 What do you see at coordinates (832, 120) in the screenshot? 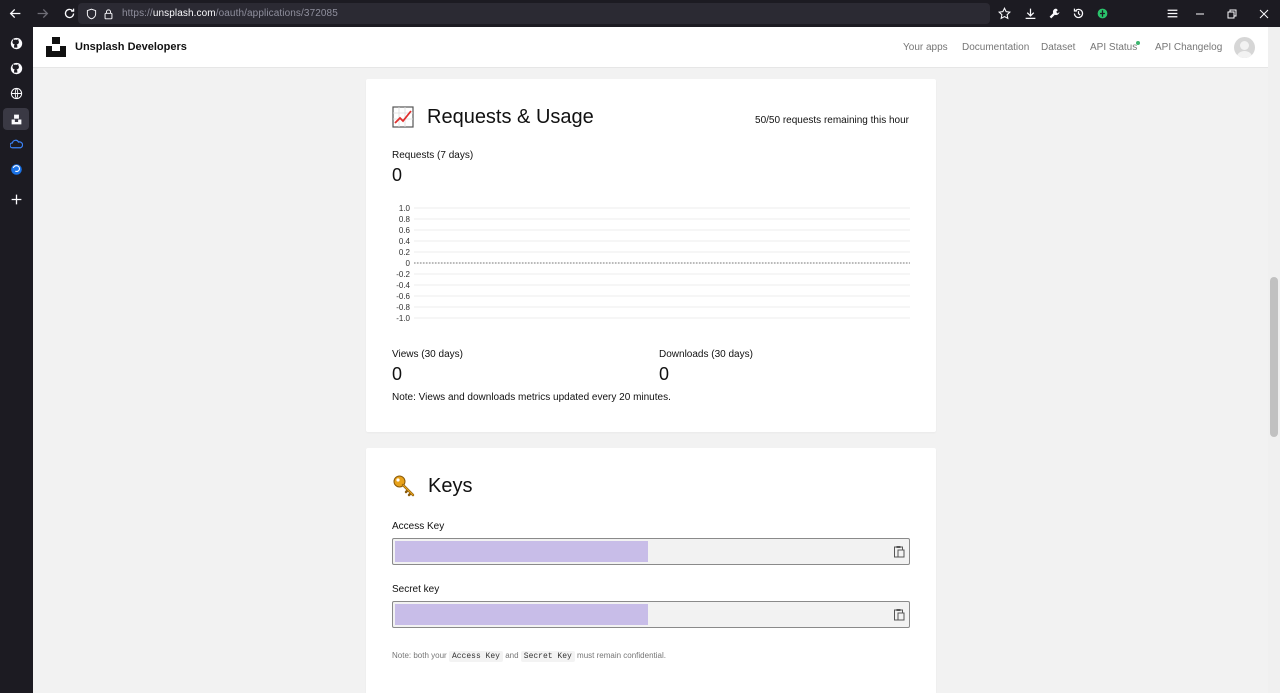
I see `requests-remaining: 50/50 requests remaining this hour` at bounding box center [832, 120].